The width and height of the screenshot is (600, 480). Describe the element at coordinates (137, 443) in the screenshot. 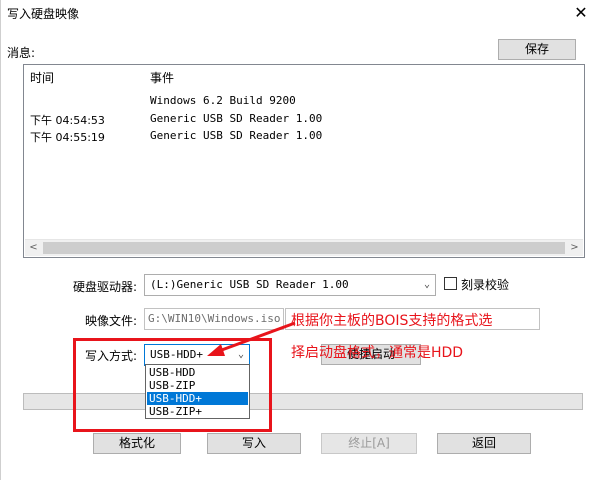

I see `format-button: 格式化` at that location.